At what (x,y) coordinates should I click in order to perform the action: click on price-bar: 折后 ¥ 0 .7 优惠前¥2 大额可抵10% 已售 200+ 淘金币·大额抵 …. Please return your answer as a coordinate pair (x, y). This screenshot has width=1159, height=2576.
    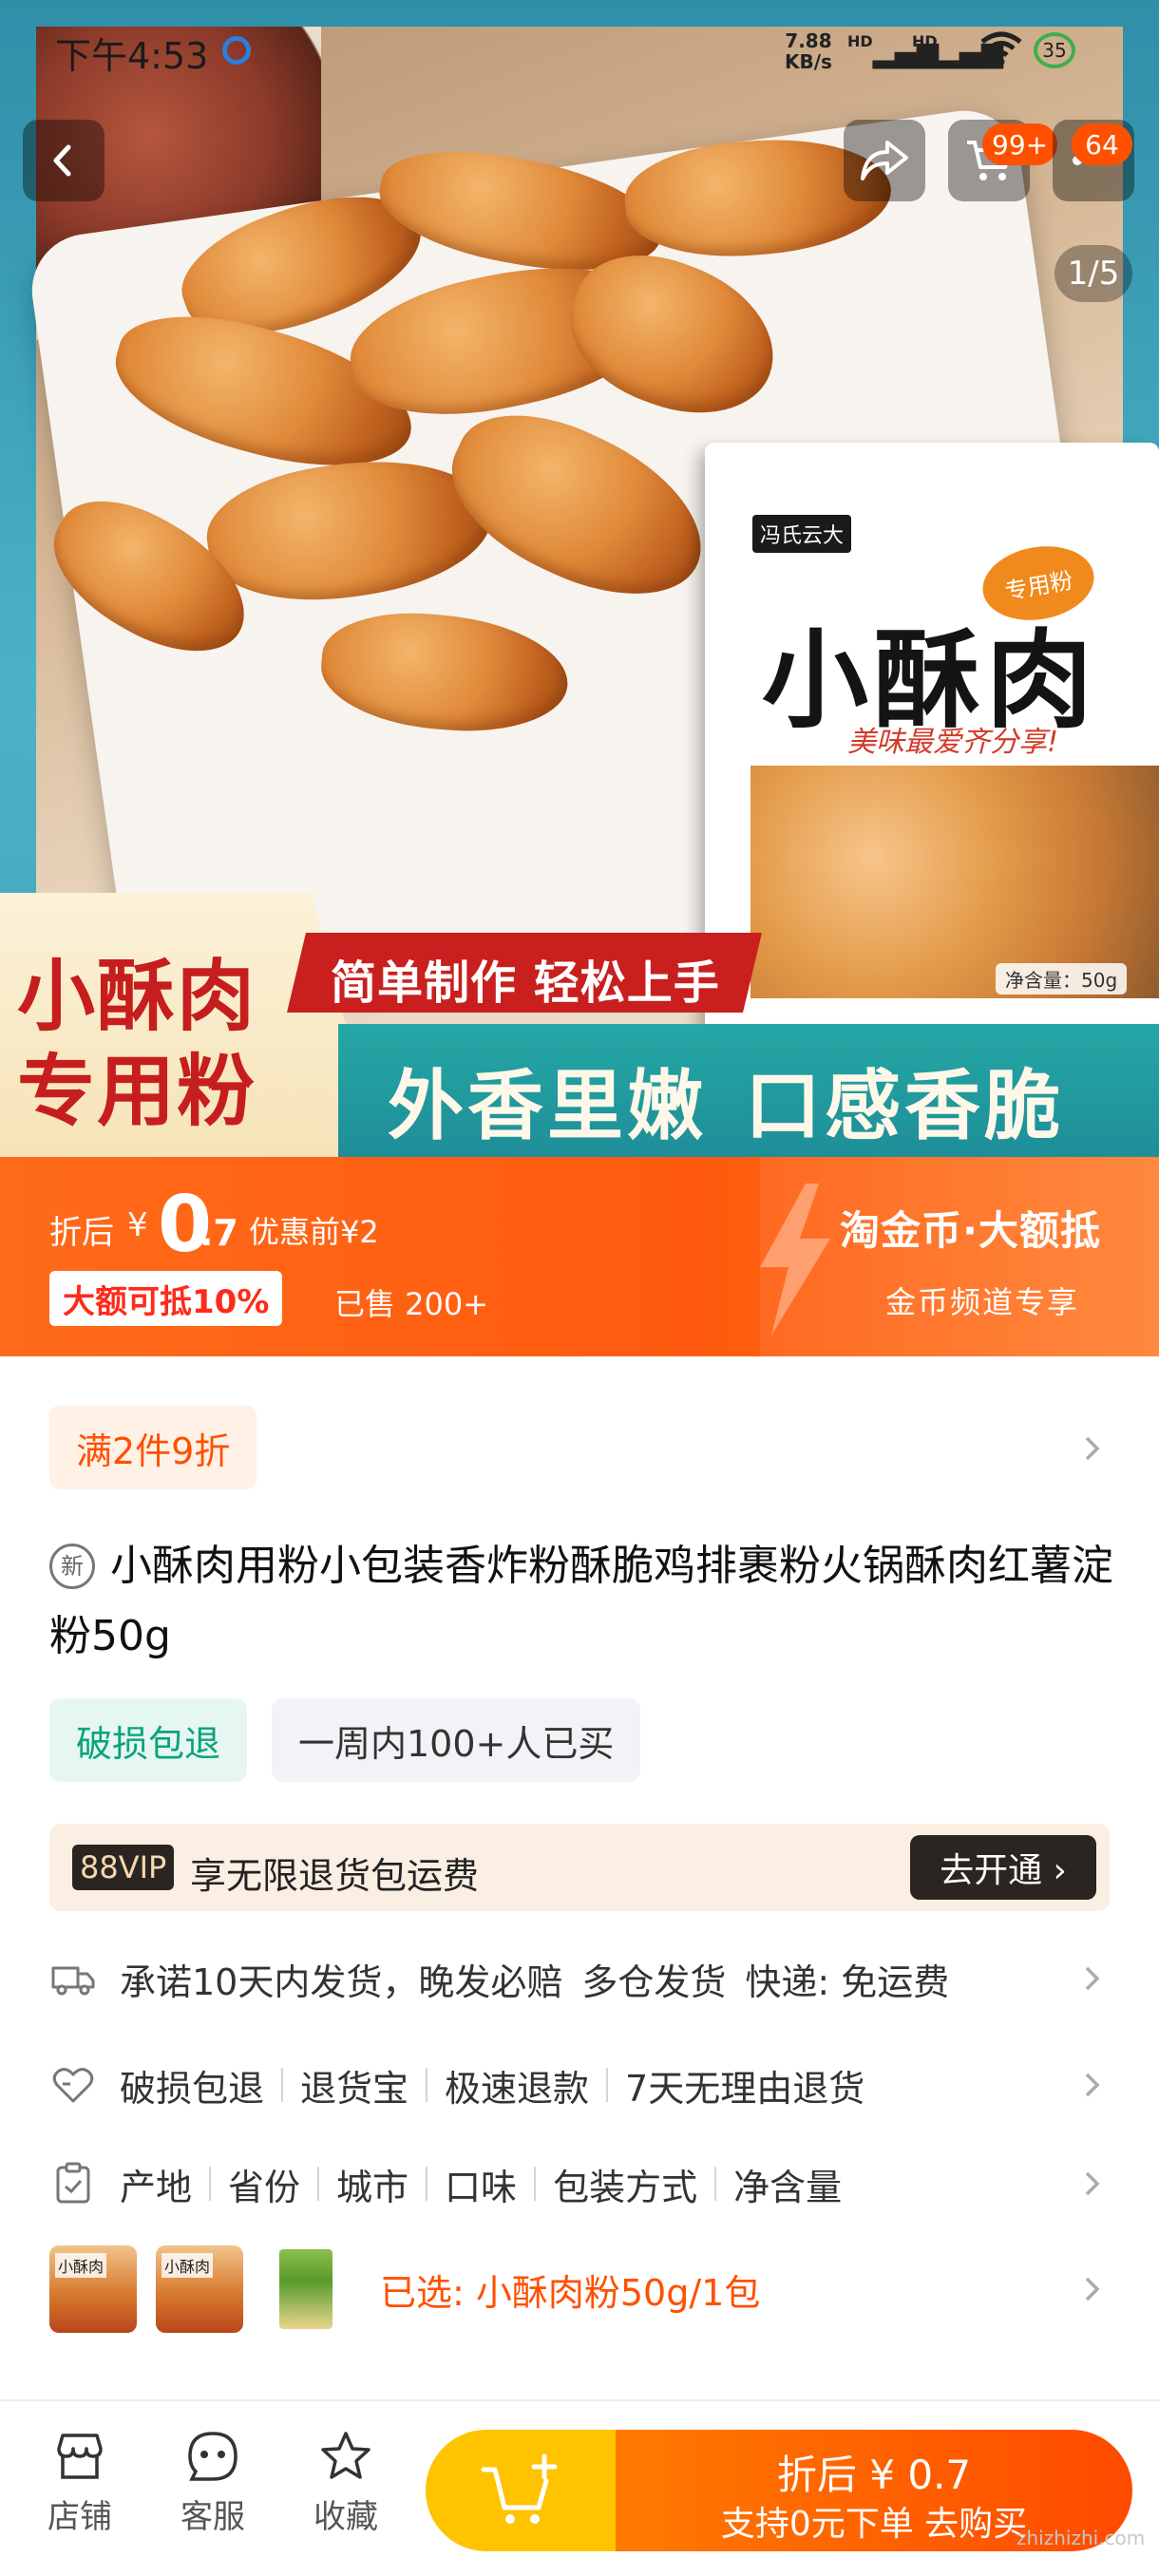
    Looking at the image, I should click on (579, 1256).